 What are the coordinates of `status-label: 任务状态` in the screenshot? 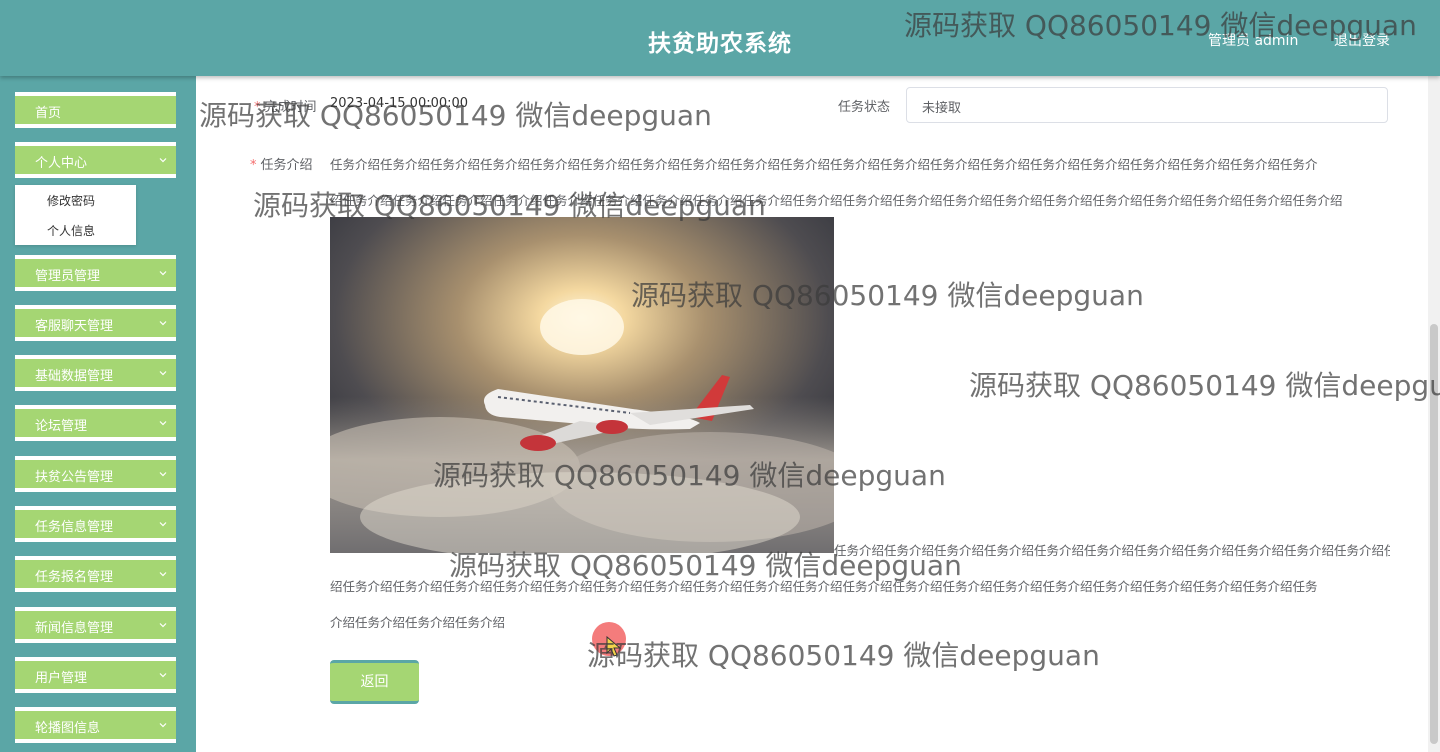 It's located at (864, 107).